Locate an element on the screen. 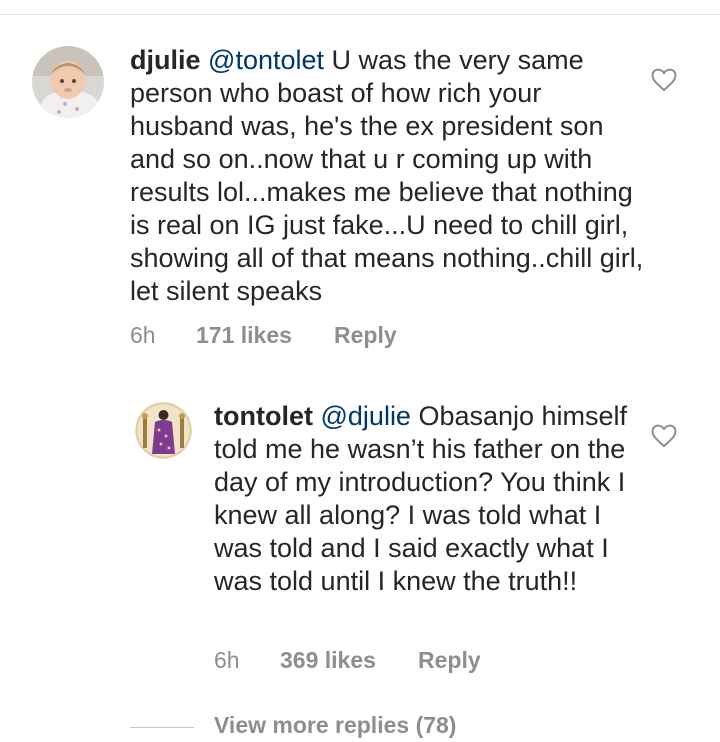  comment-mention: @djulie is located at coordinates (366, 416).